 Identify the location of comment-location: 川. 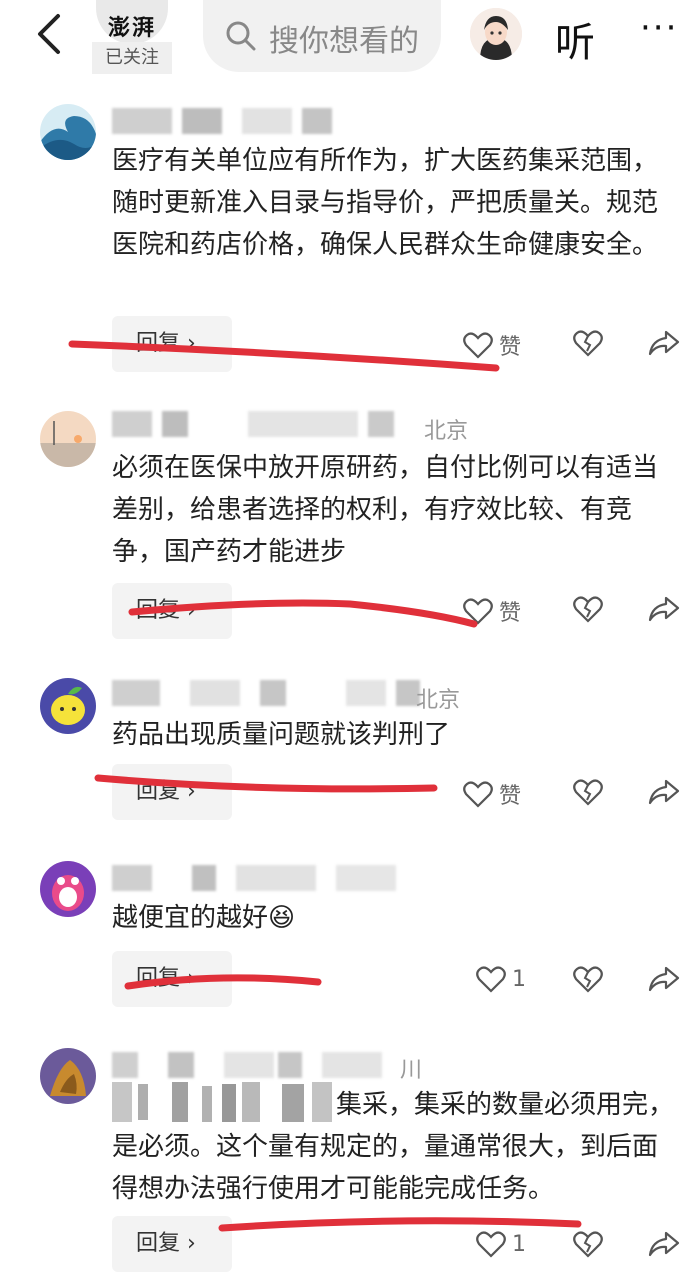
(411, 1070).